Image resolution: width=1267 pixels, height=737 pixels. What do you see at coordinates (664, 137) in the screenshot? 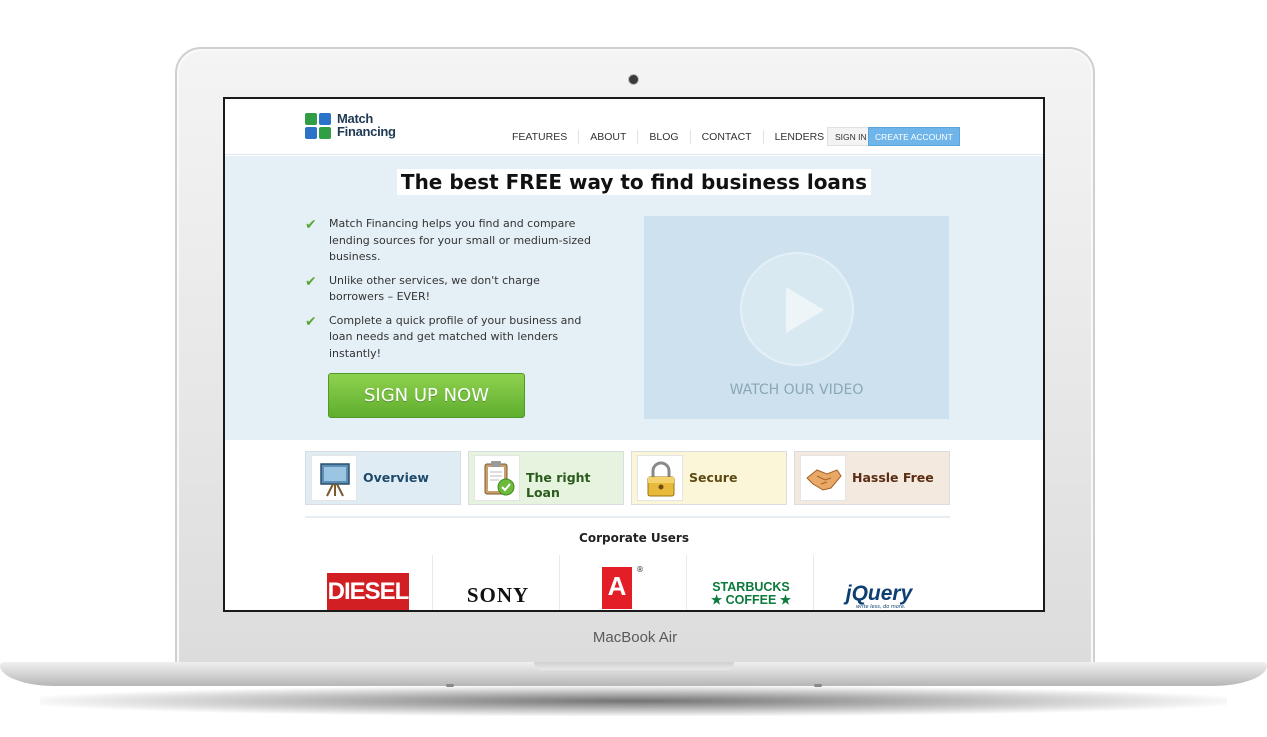
I see `nav-blog: BLOG` at bounding box center [664, 137].